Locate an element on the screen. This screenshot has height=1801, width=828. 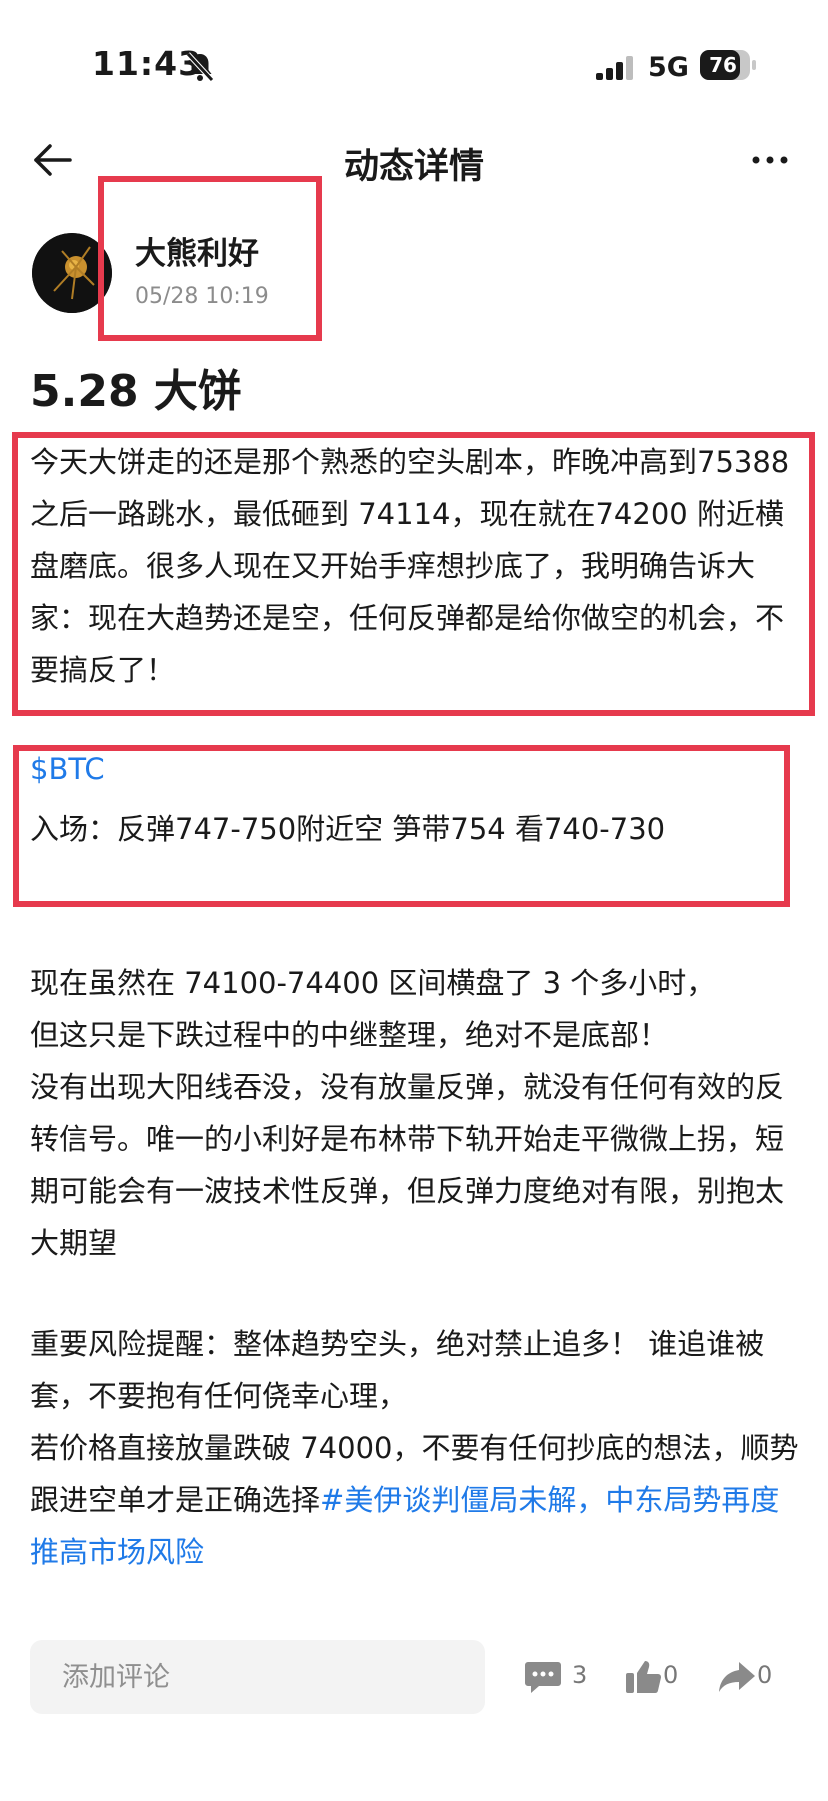
highlight-box-author is located at coordinates (210, 258).